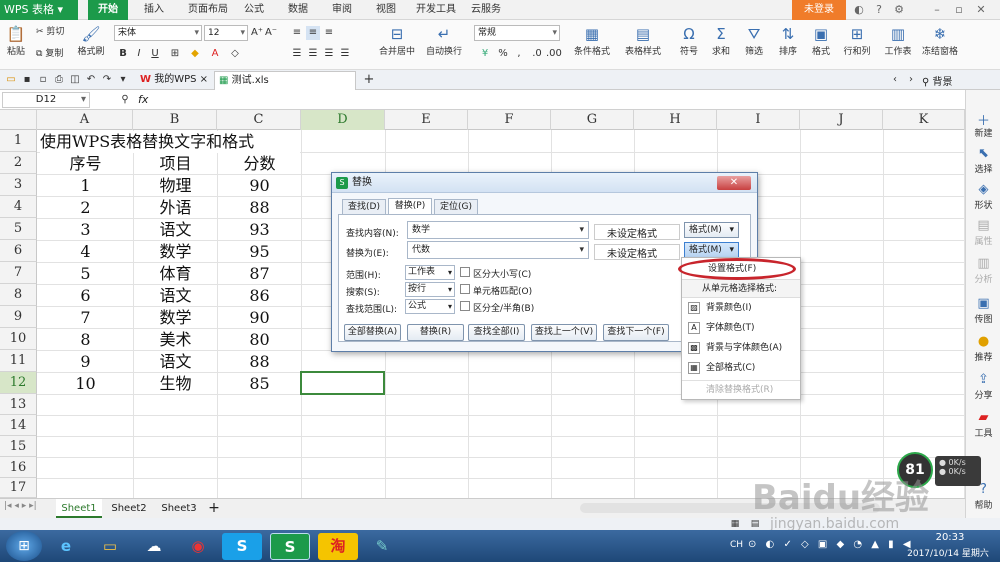  I want to click on tab-close-icon: ×, so click(204, 79).